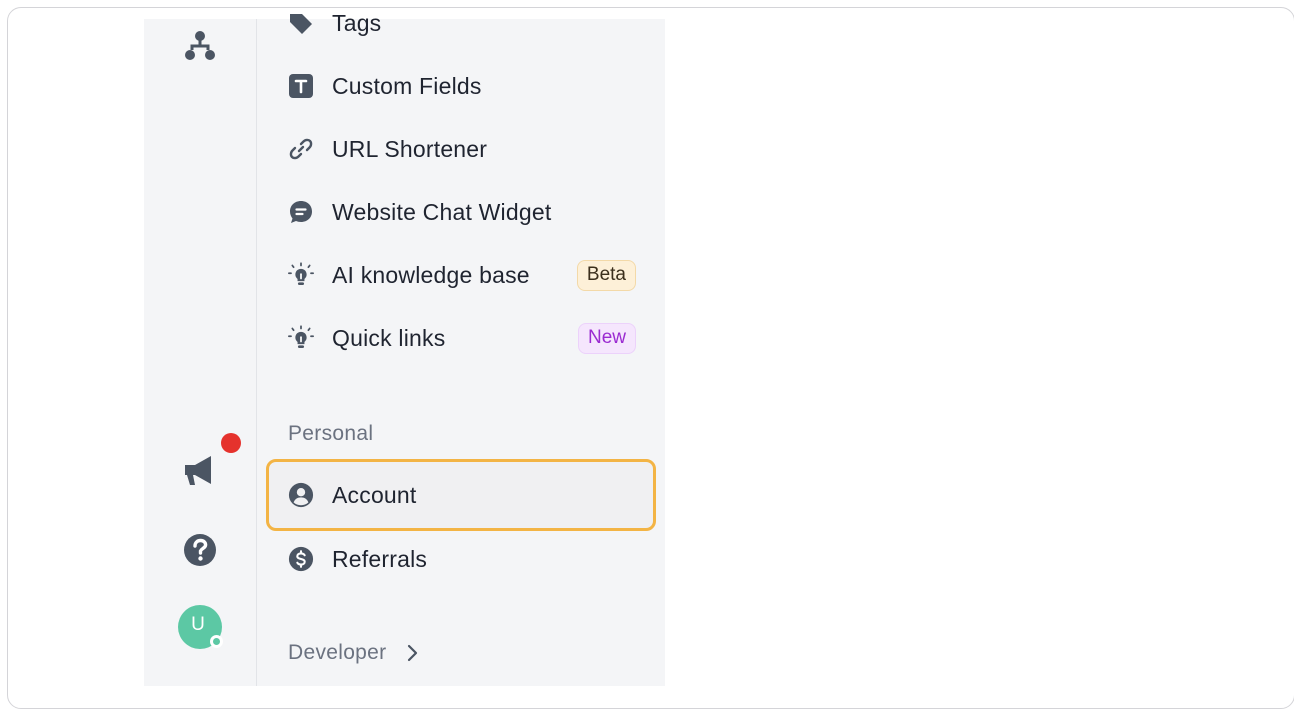 The width and height of the screenshot is (1294, 709). I want to click on user-circle-icon, so click(301, 495).